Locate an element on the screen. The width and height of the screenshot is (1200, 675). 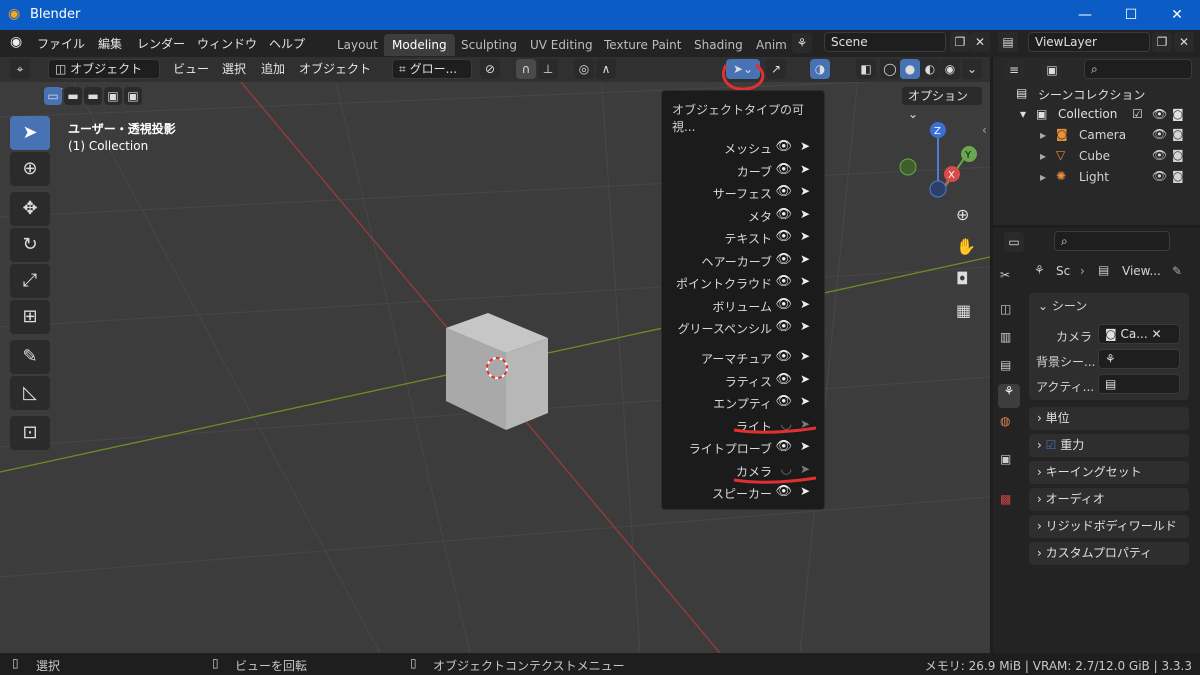
options-dropdown: オプション ⌄ is located at coordinates (942, 103).